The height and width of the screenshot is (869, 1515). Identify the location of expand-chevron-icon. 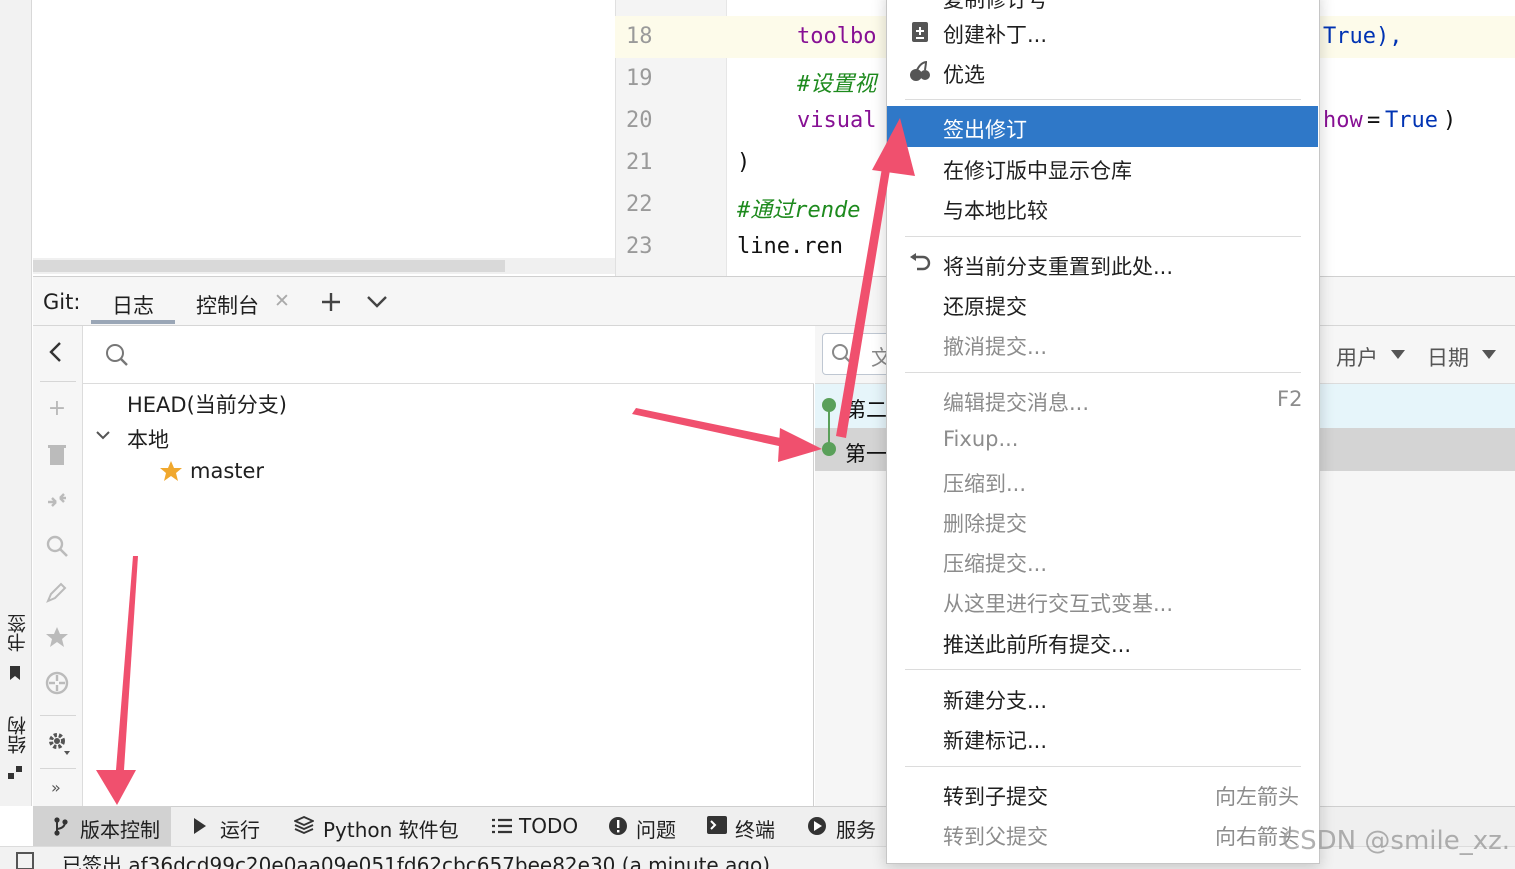
(103, 435).